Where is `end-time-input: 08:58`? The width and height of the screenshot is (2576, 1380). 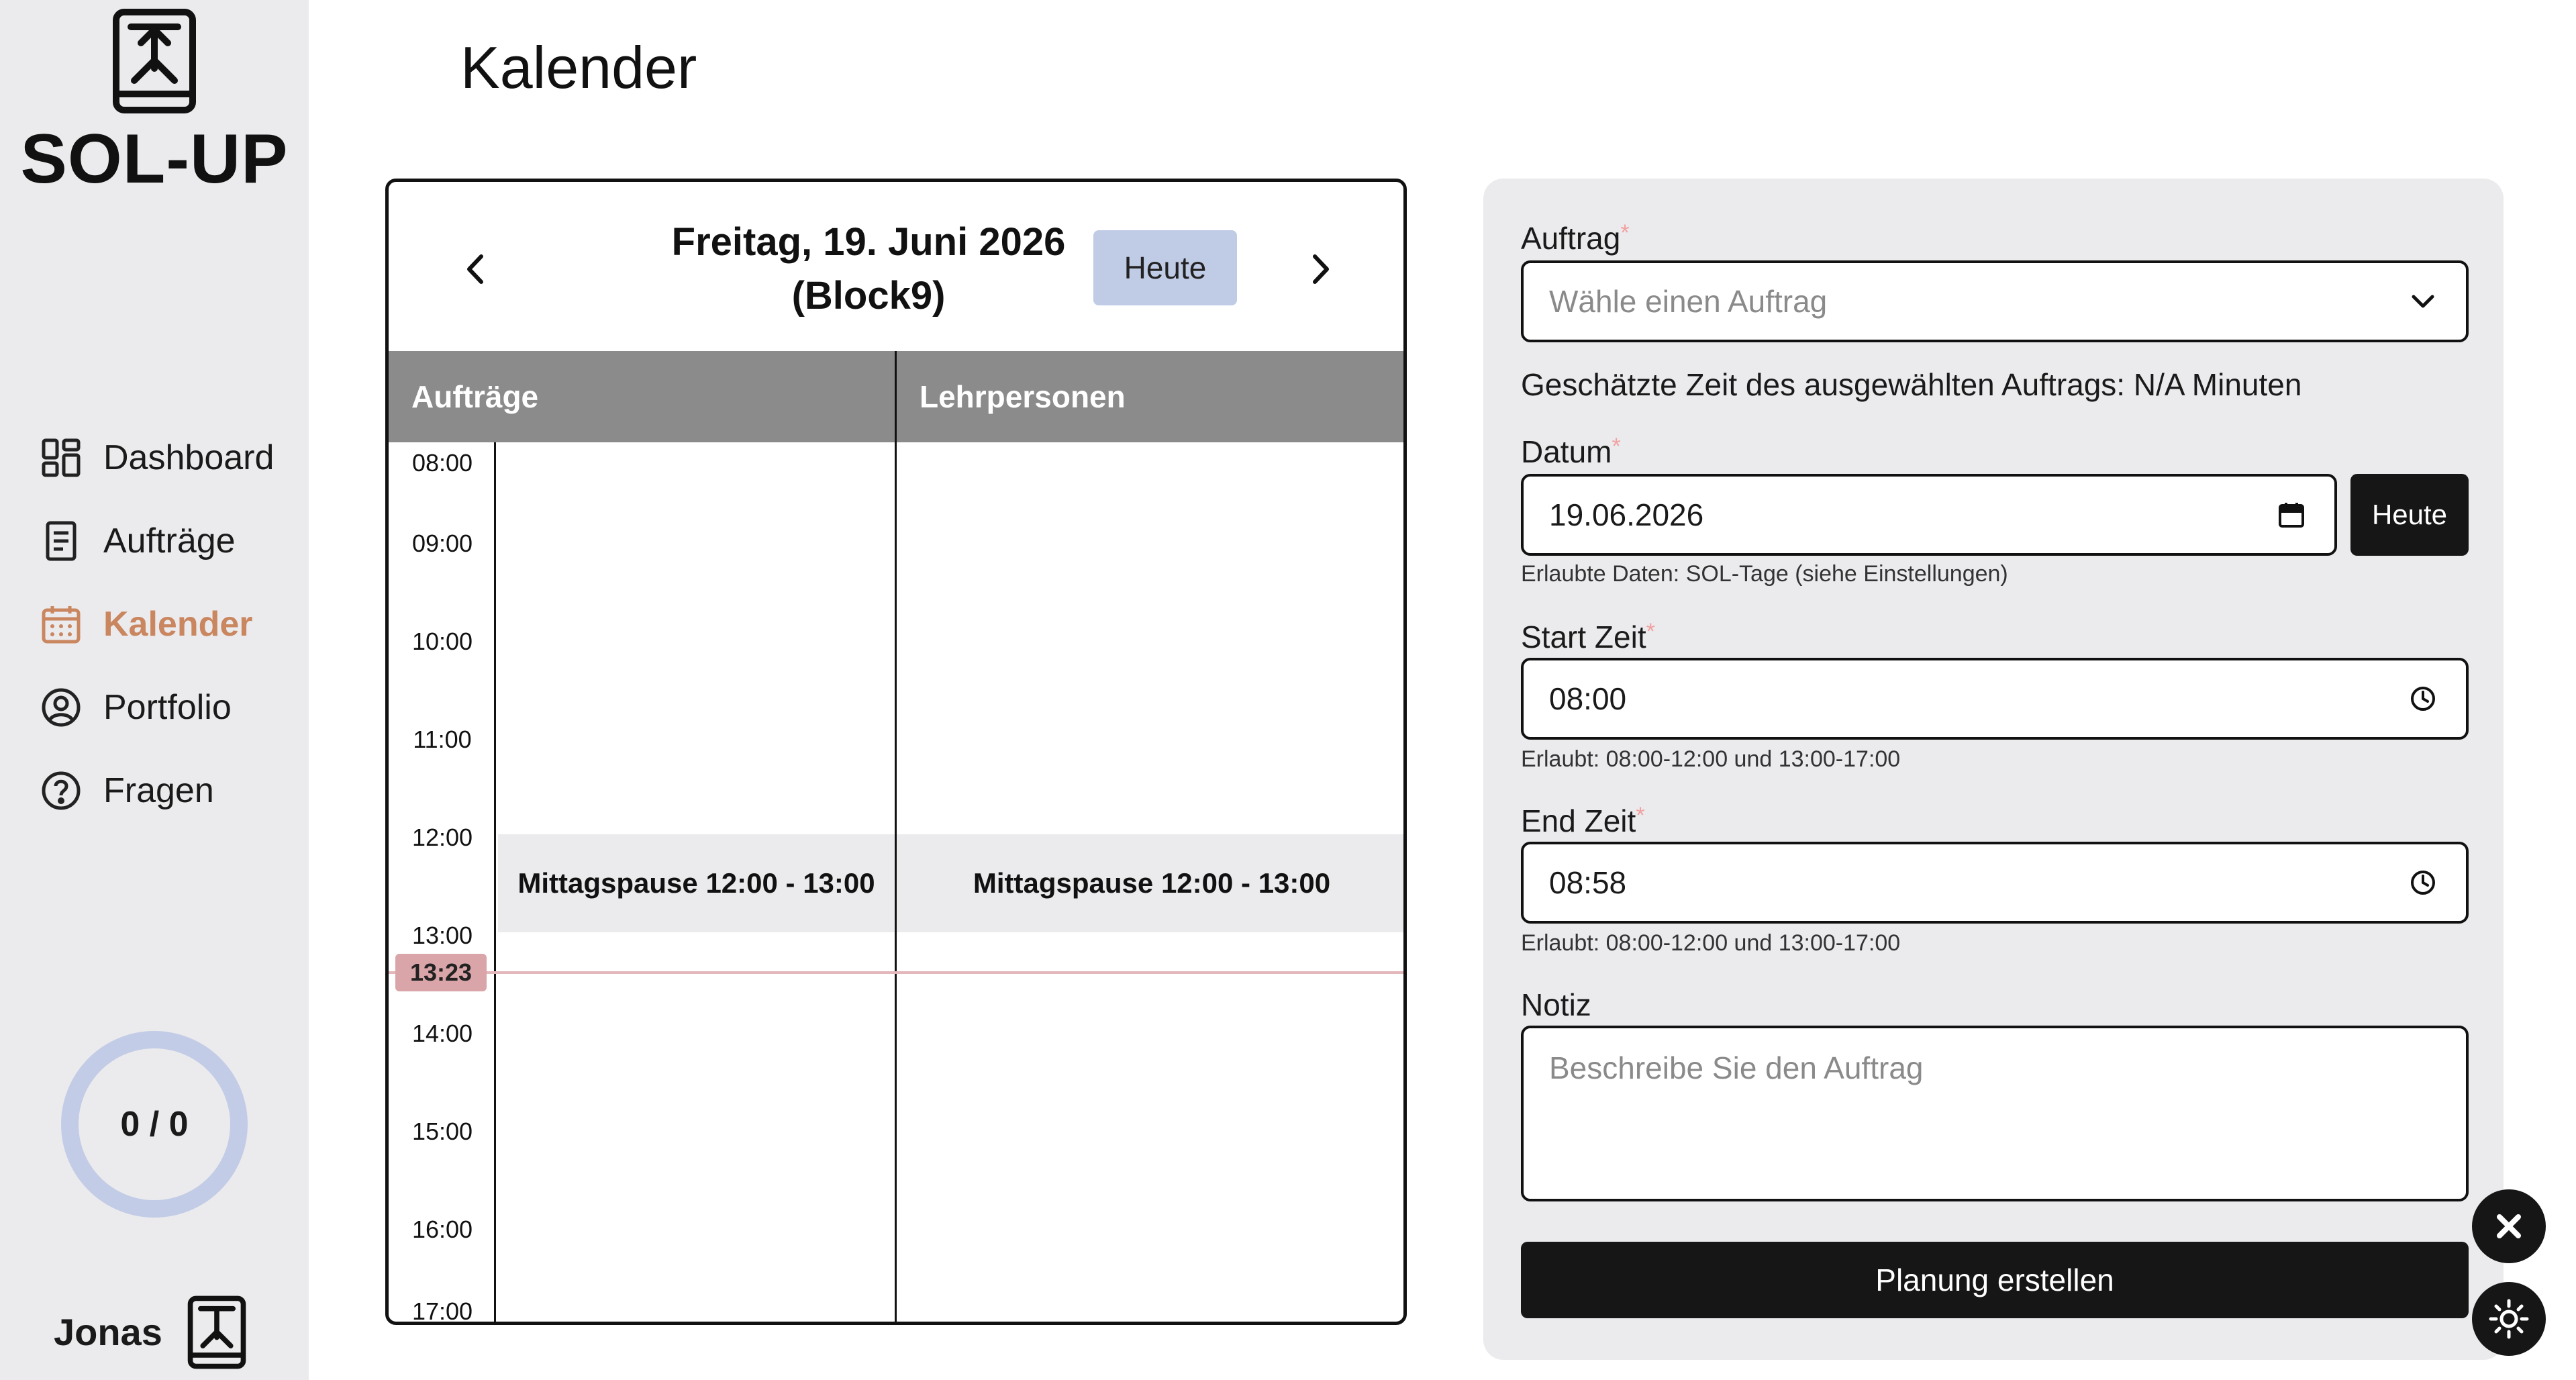
end-time-input: 08:58 is located at coordinates (1995, 883).